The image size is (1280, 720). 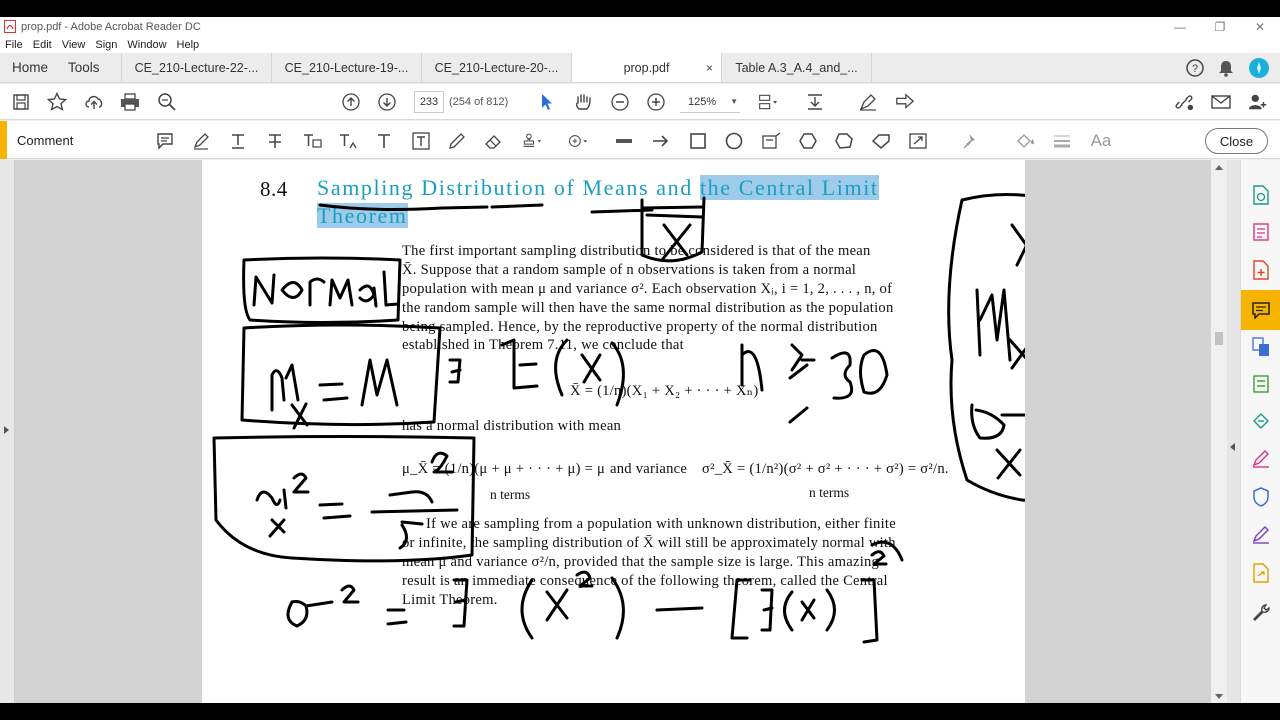 What do you see at coordinates (1261, 421) in the screenshot?
I see `redact-icon` at bounding box center [1261, 421].